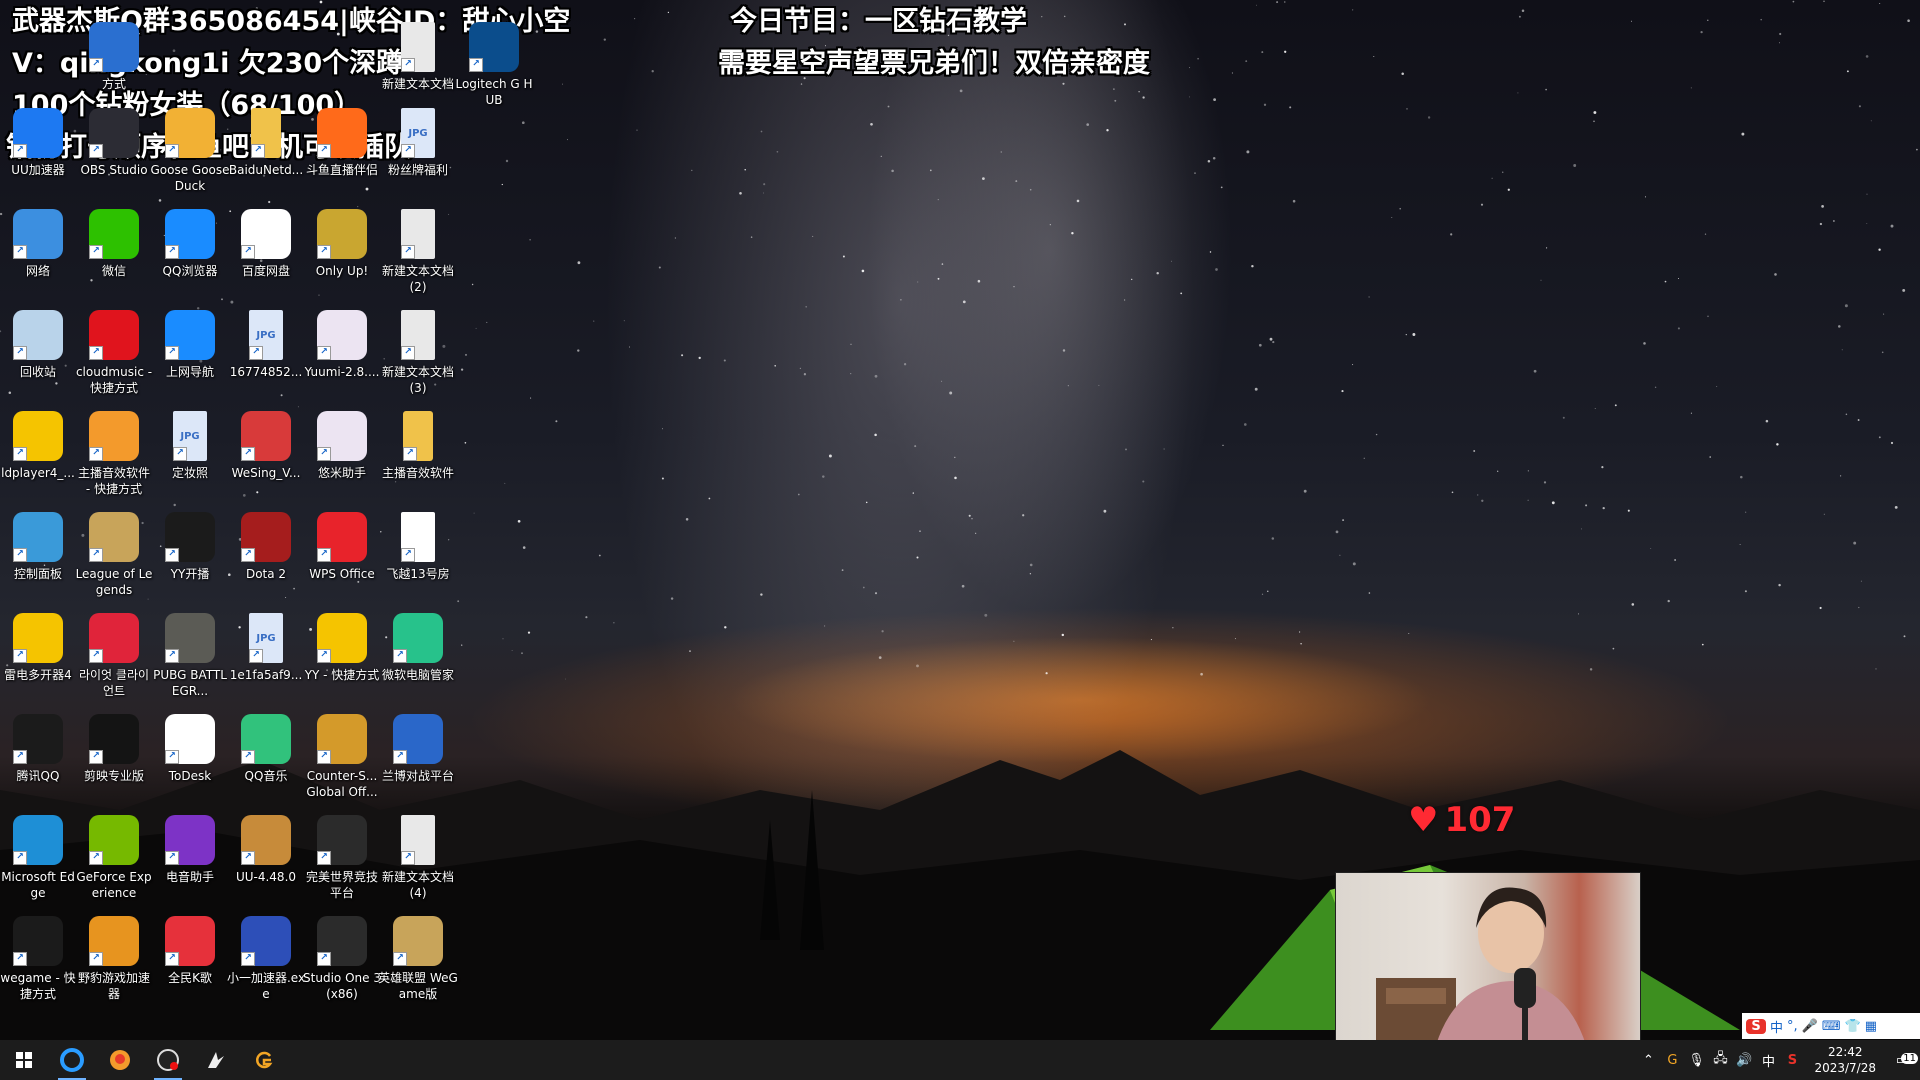  Describe the element at coordinates (1672, 1060) in the screenshot. I see `wegame-tray-icon: G` at that location.